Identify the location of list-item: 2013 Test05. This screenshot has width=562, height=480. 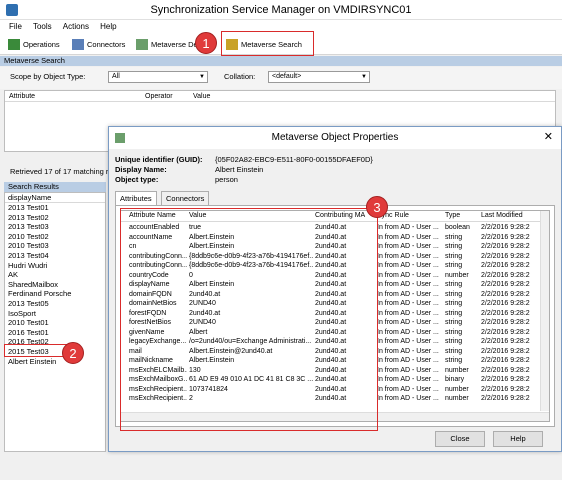
(55, 304).